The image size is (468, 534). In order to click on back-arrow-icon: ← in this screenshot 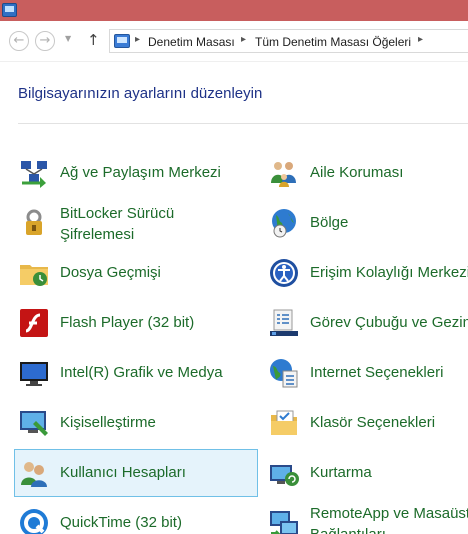, I will do `click(19, 41)`.